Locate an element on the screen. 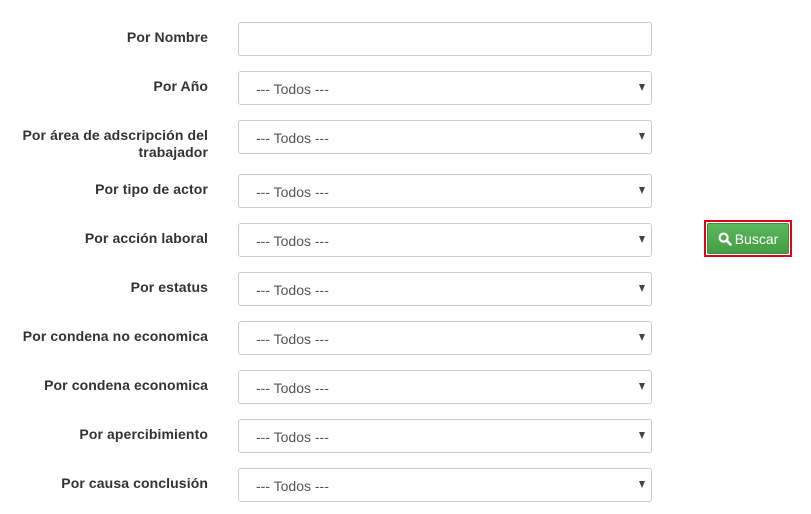 The image size is (811, 514). tipo-actor-select-value: --- Todos --- is located at coordinates (292, 192).